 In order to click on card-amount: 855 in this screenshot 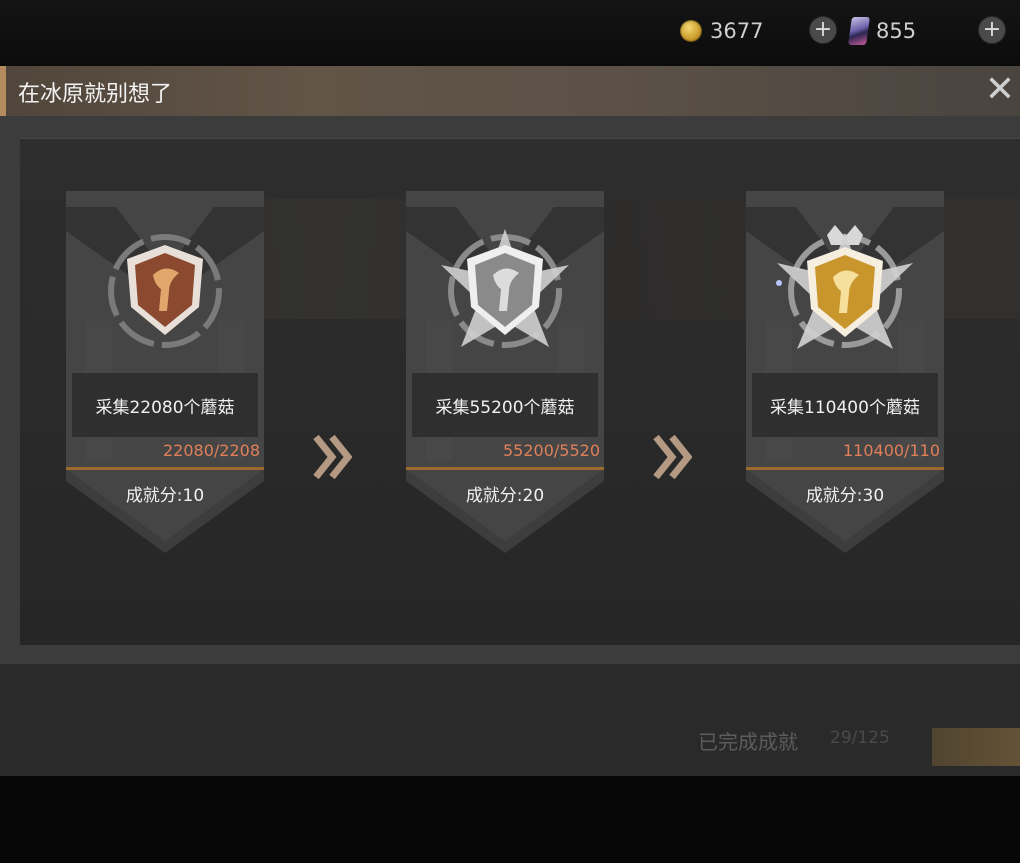, I will do `click(896, 31)`.